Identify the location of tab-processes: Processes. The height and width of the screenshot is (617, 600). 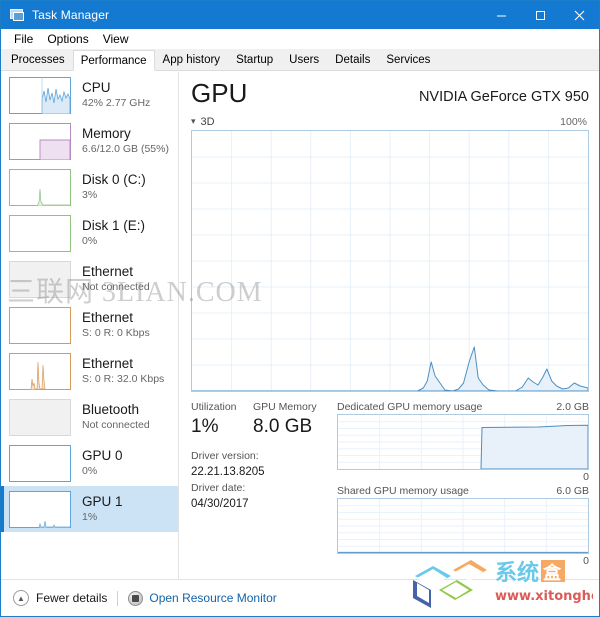
(38, 59).